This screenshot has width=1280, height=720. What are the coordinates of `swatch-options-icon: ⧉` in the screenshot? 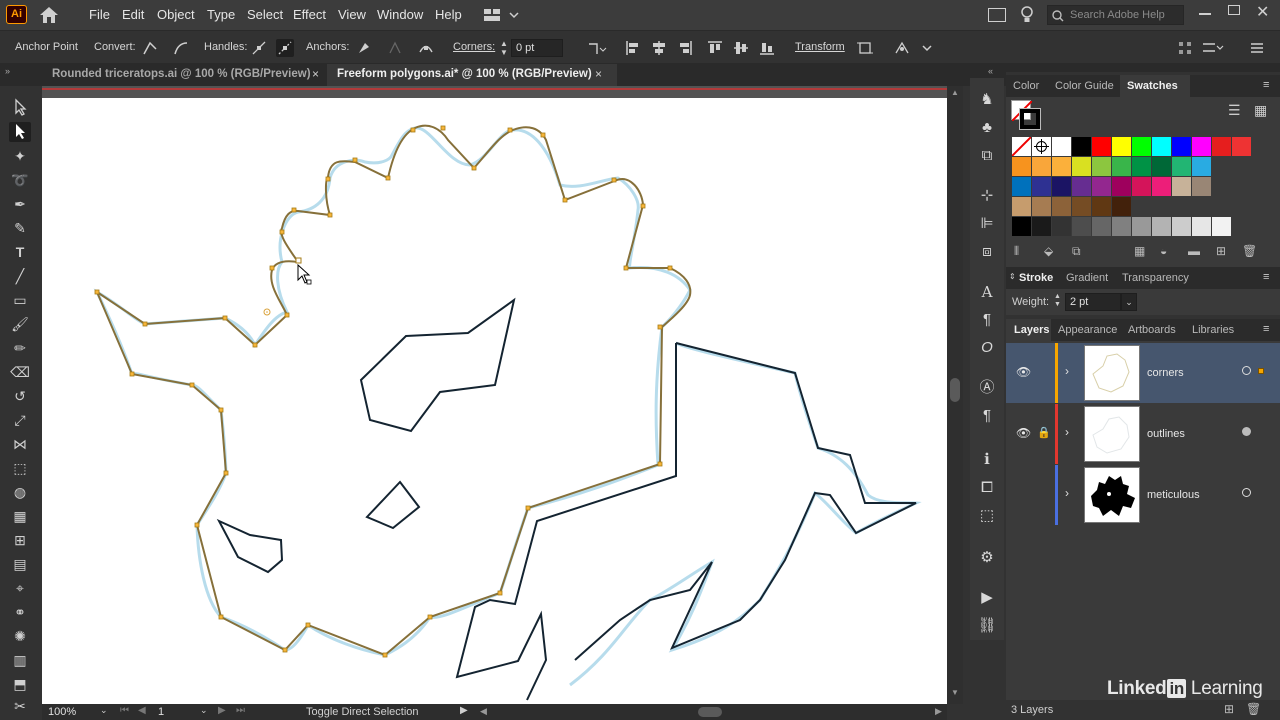 It's located at (1076, 251).